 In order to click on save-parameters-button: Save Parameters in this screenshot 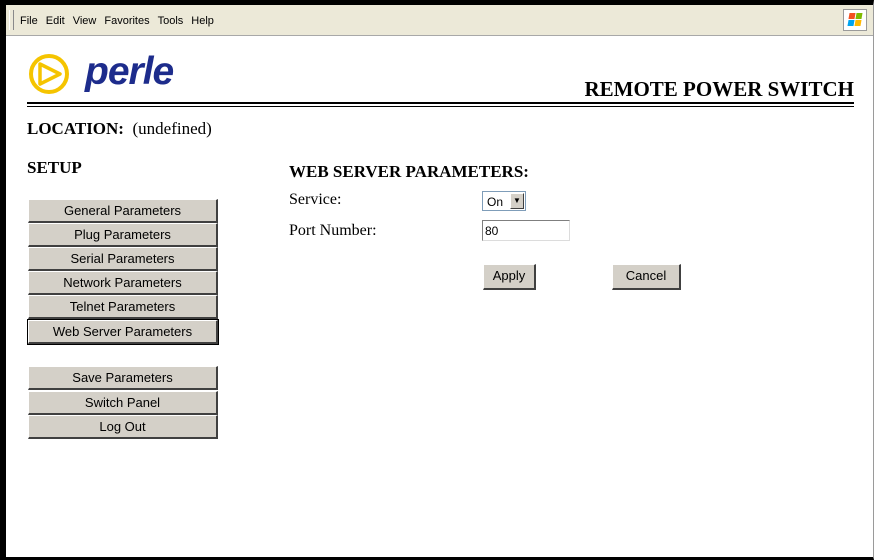, I will do `click(123, 378)`.